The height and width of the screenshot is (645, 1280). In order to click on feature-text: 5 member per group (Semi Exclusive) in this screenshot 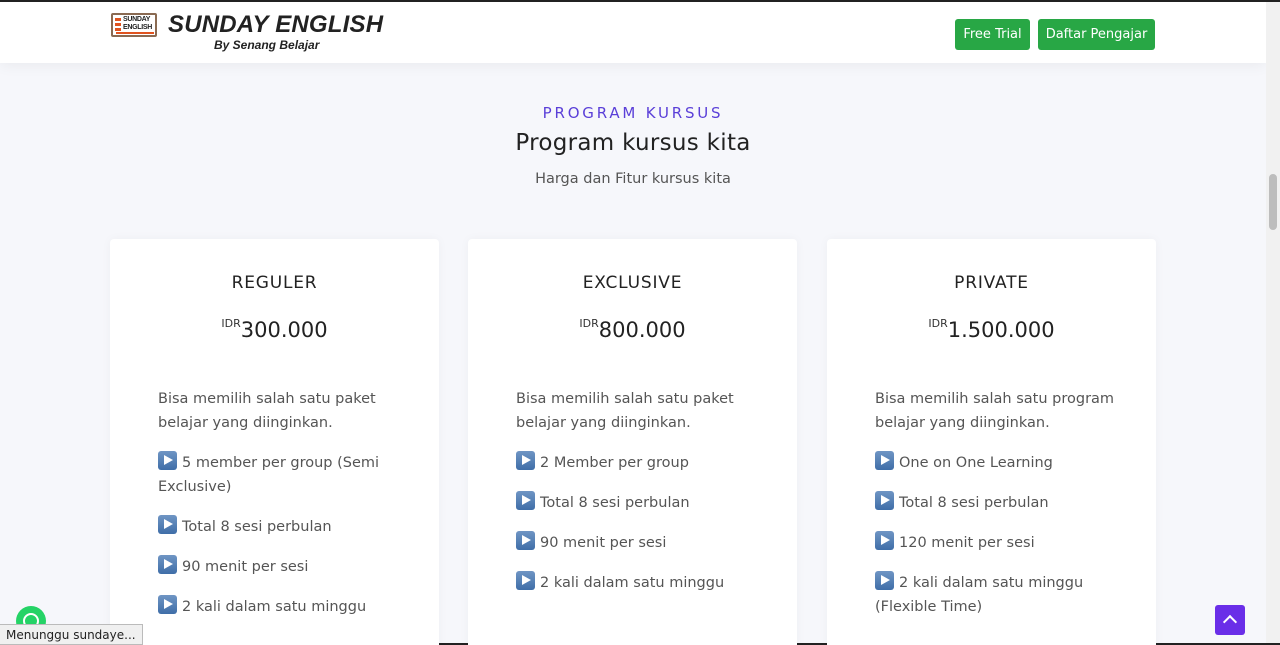, I will do `click(269, 475)`.